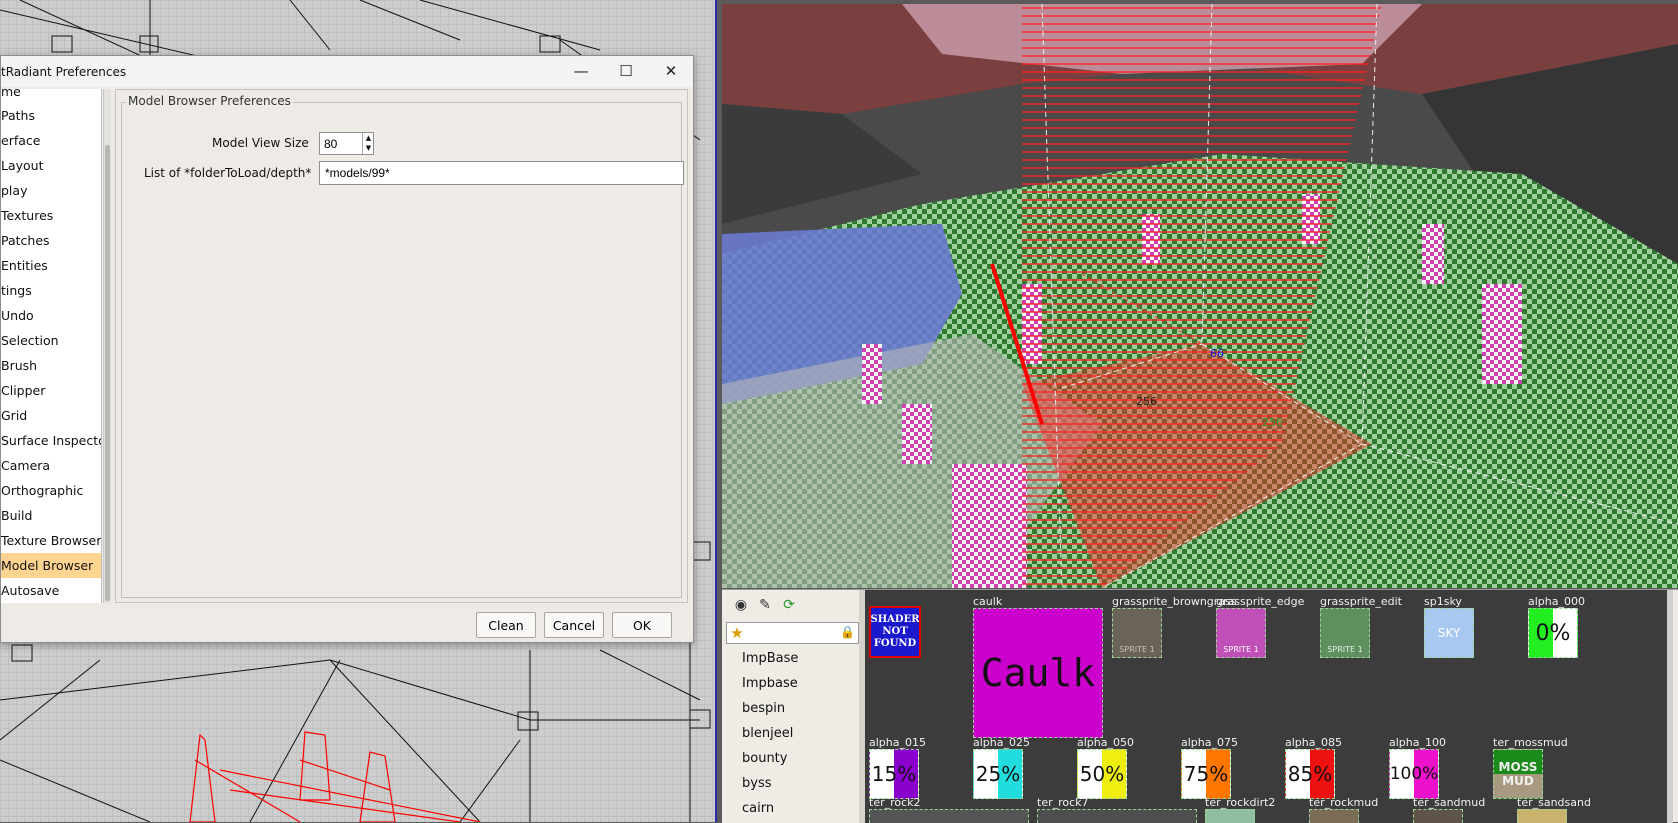 The image size is (1678, 823). What do you see at coordinates (1001, 742) in the screenshot?
I see `texture-name: alpha_025` at bounding box center [1001, 742].